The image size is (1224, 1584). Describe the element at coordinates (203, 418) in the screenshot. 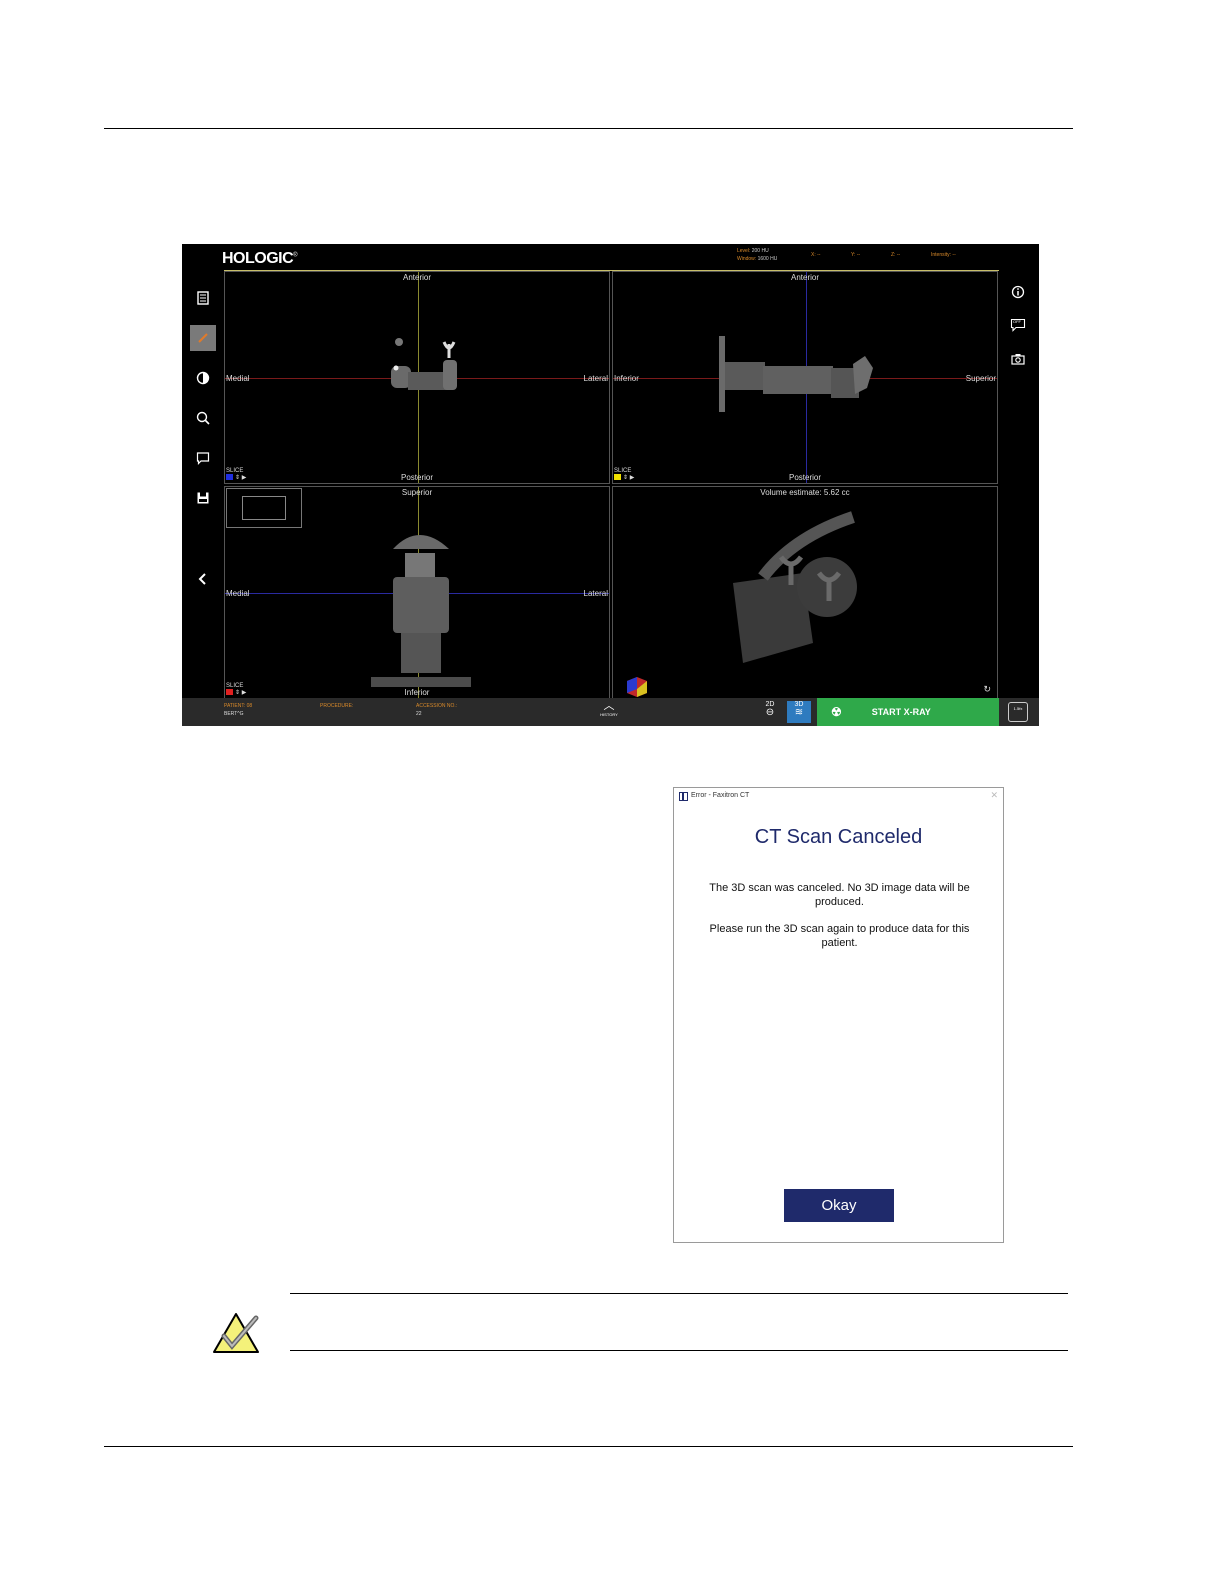

I see `zoom-icon` at that location.